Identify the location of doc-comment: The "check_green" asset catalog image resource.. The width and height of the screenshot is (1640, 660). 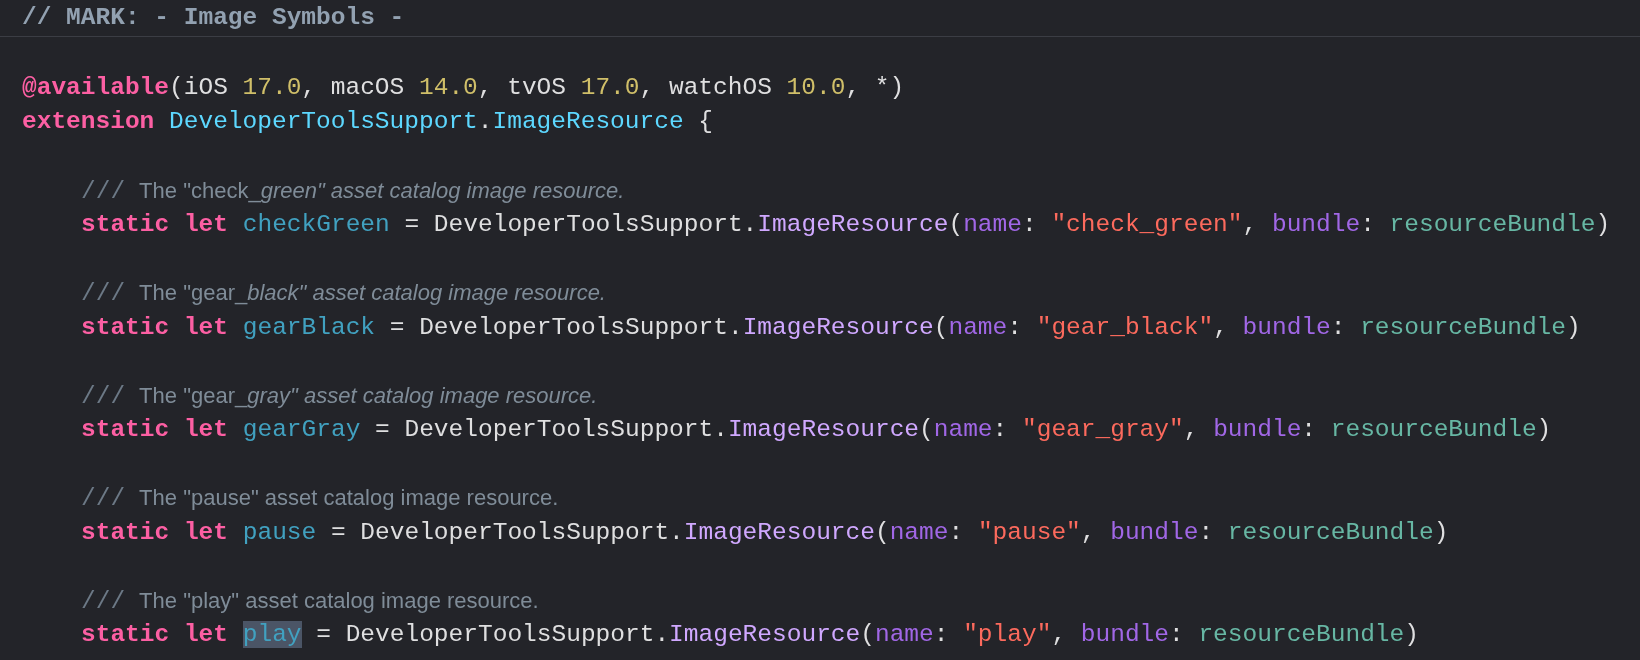
(382, 190).